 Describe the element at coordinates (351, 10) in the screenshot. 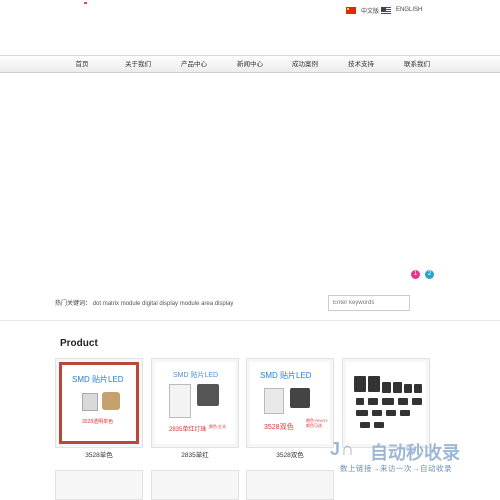

I see `china-flag-icon` at that location.